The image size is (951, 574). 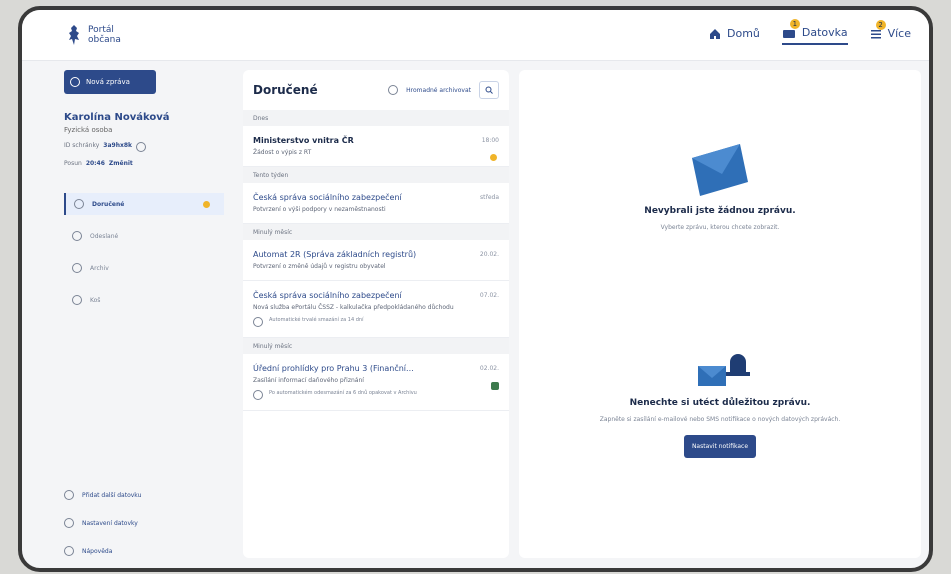 What do you see at coordinates (376, 322) in the screenshot?
I see `message-extra: Automatické trvalé smazání za 14 dní` at bounding box center [376, 322].